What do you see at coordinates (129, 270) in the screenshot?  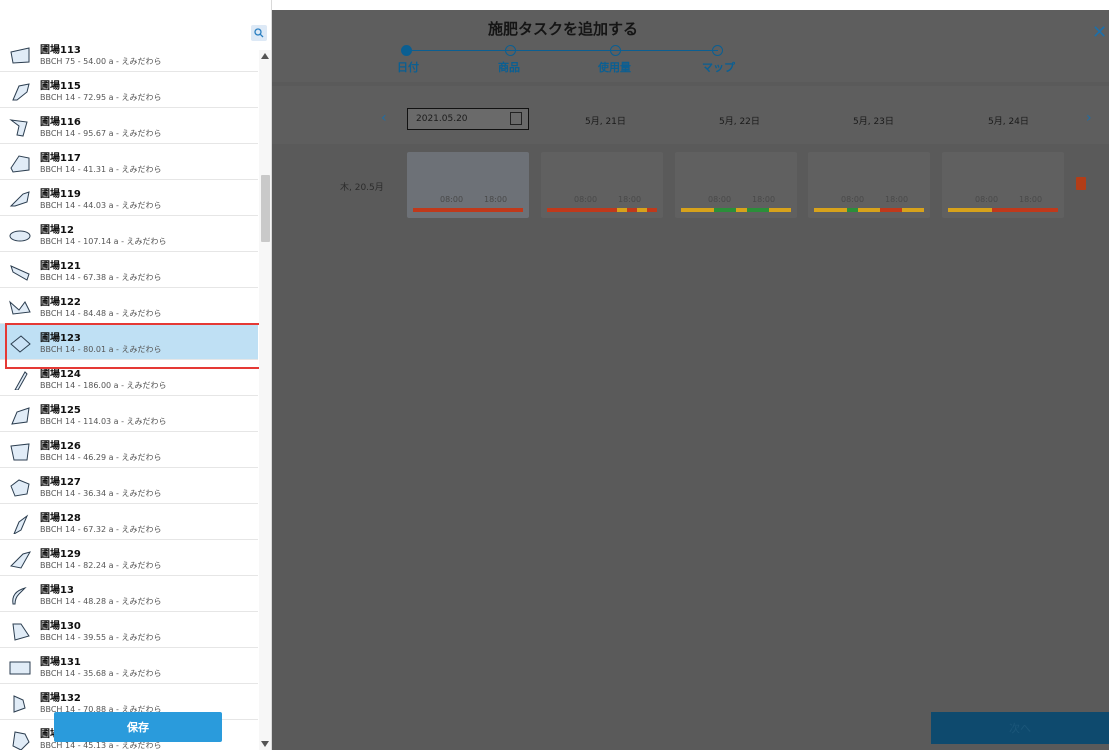 I see `list-item: 圃場121 BBCH 14 - 67.38 a - えみだわら` at bounding box center [129, 270].